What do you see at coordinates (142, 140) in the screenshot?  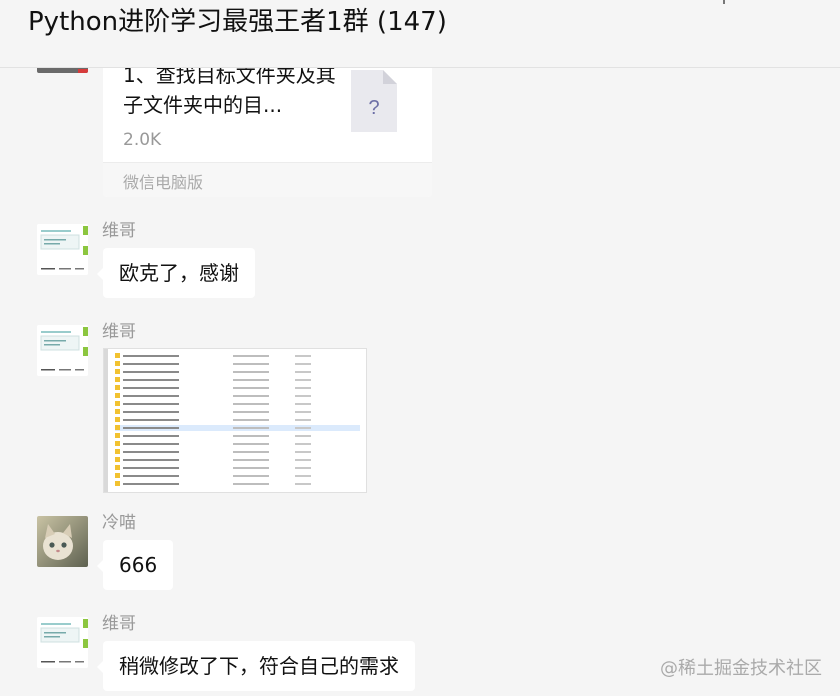 I see `file-size: 2.0K` at bounding box center [142, 140].